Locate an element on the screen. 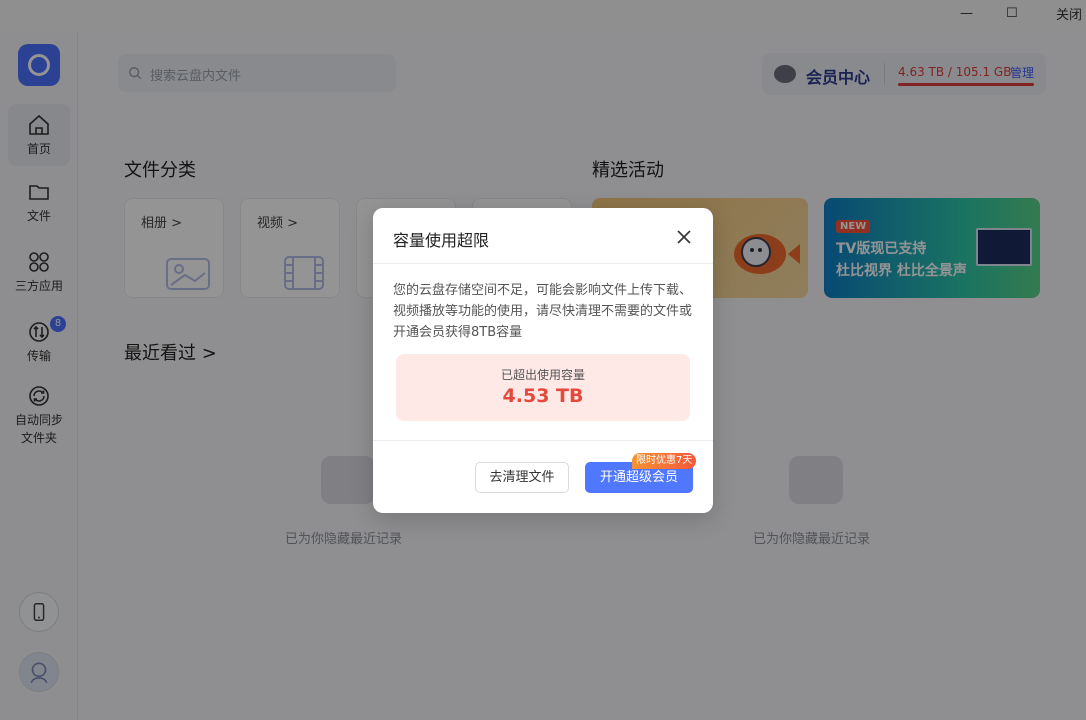  dialog-title: 容量使用超限 is located at coordinates (441, 240).